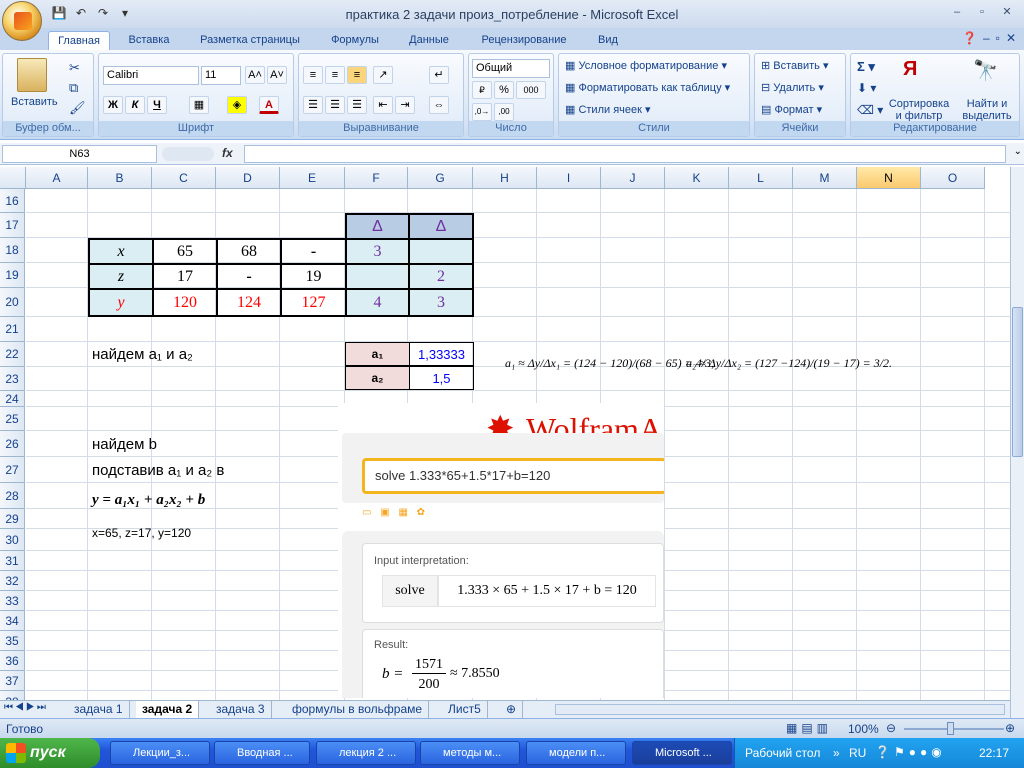  I want to click on tab-data: Данные, so click(429, 40).